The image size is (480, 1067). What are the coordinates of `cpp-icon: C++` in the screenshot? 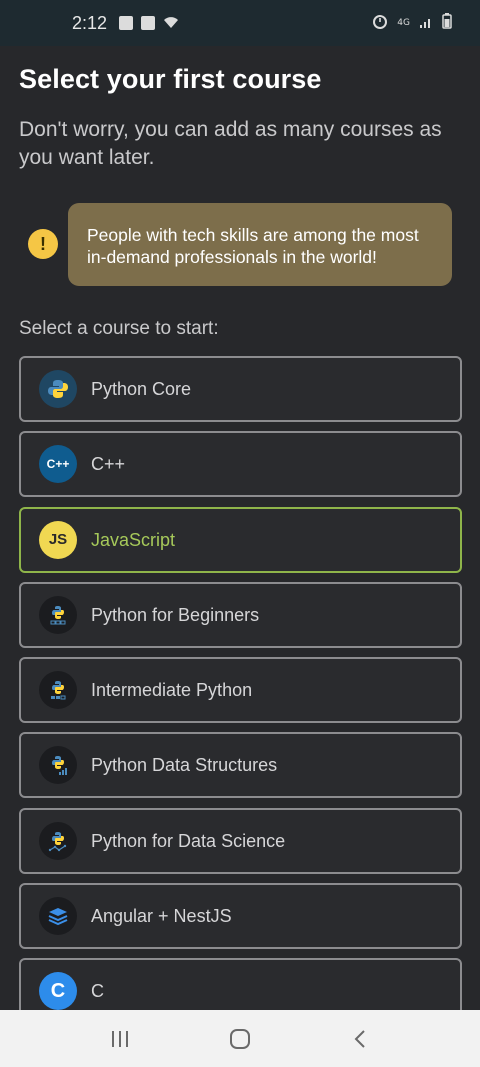 It's located at (58, 464).